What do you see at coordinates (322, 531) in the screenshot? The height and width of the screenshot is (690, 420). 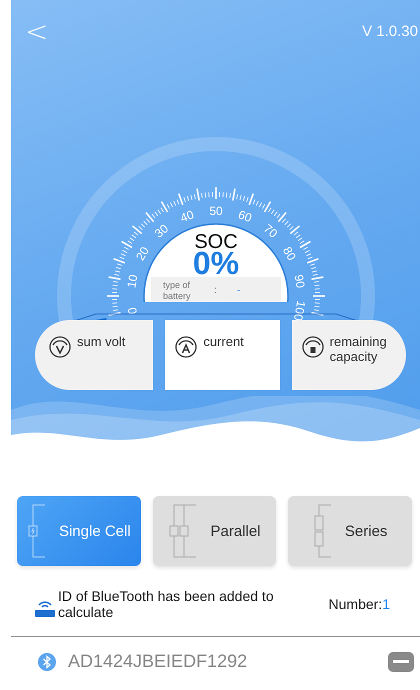 I see `series-cells-icon` at bounding box center [322, 531].